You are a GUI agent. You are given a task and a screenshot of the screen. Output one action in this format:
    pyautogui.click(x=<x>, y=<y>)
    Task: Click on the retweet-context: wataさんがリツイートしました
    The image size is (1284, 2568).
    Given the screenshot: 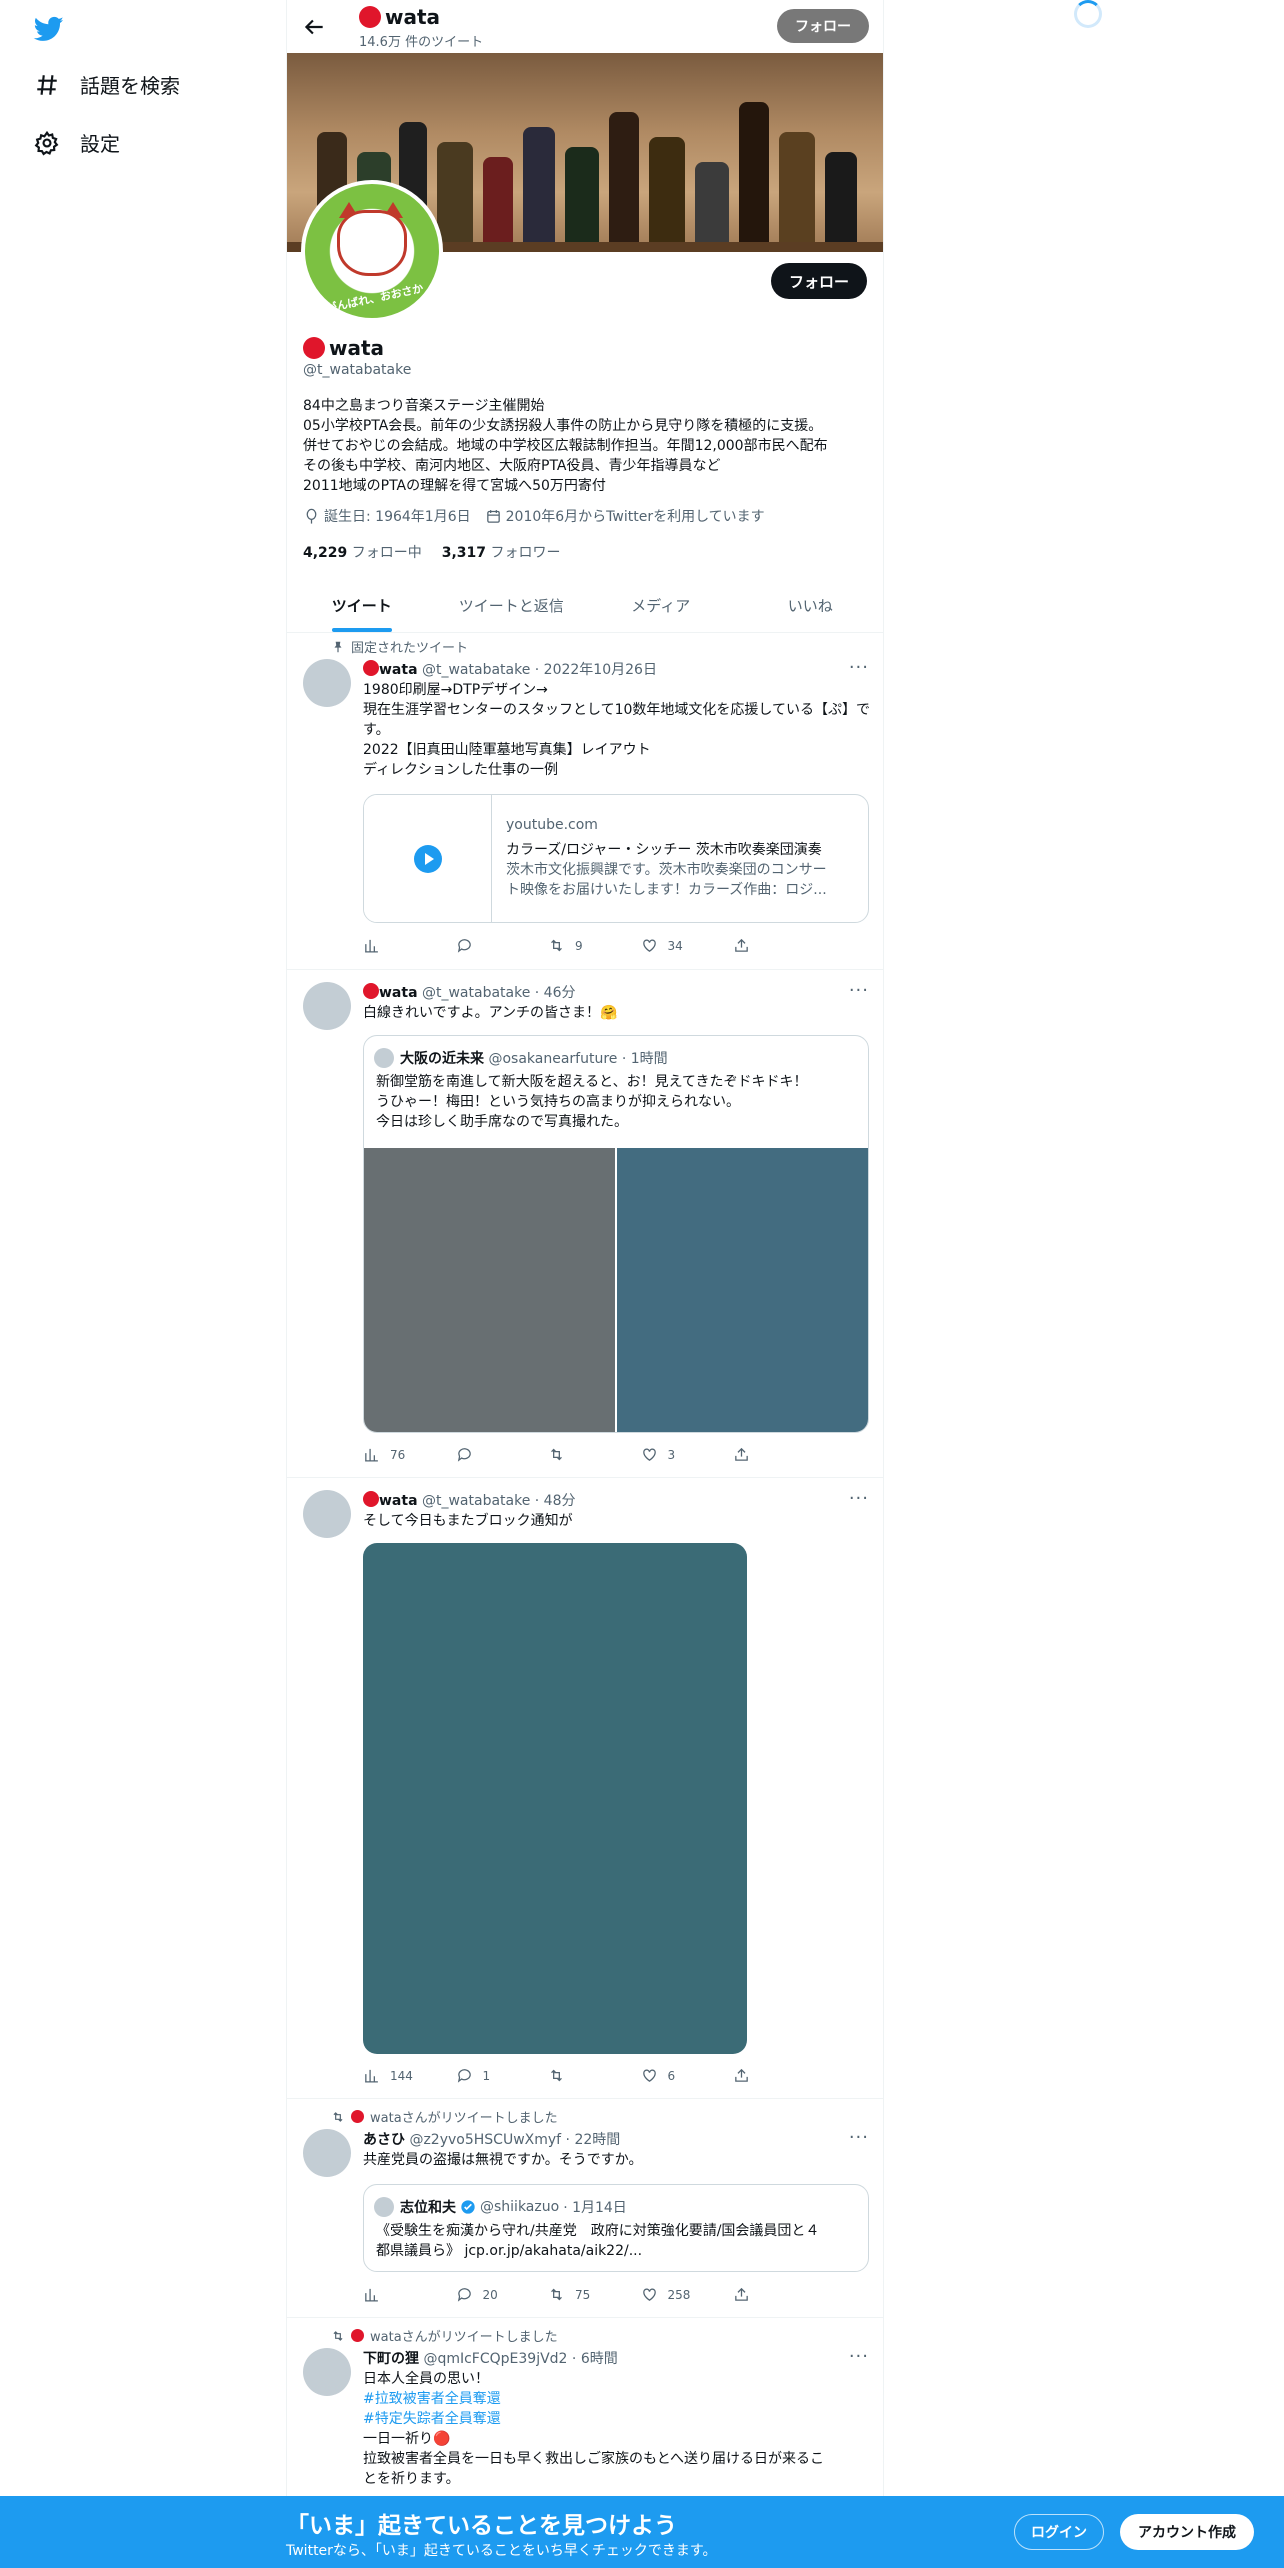 What is the action you would take?
    pyautogui.click(x=444, y=2116)
    